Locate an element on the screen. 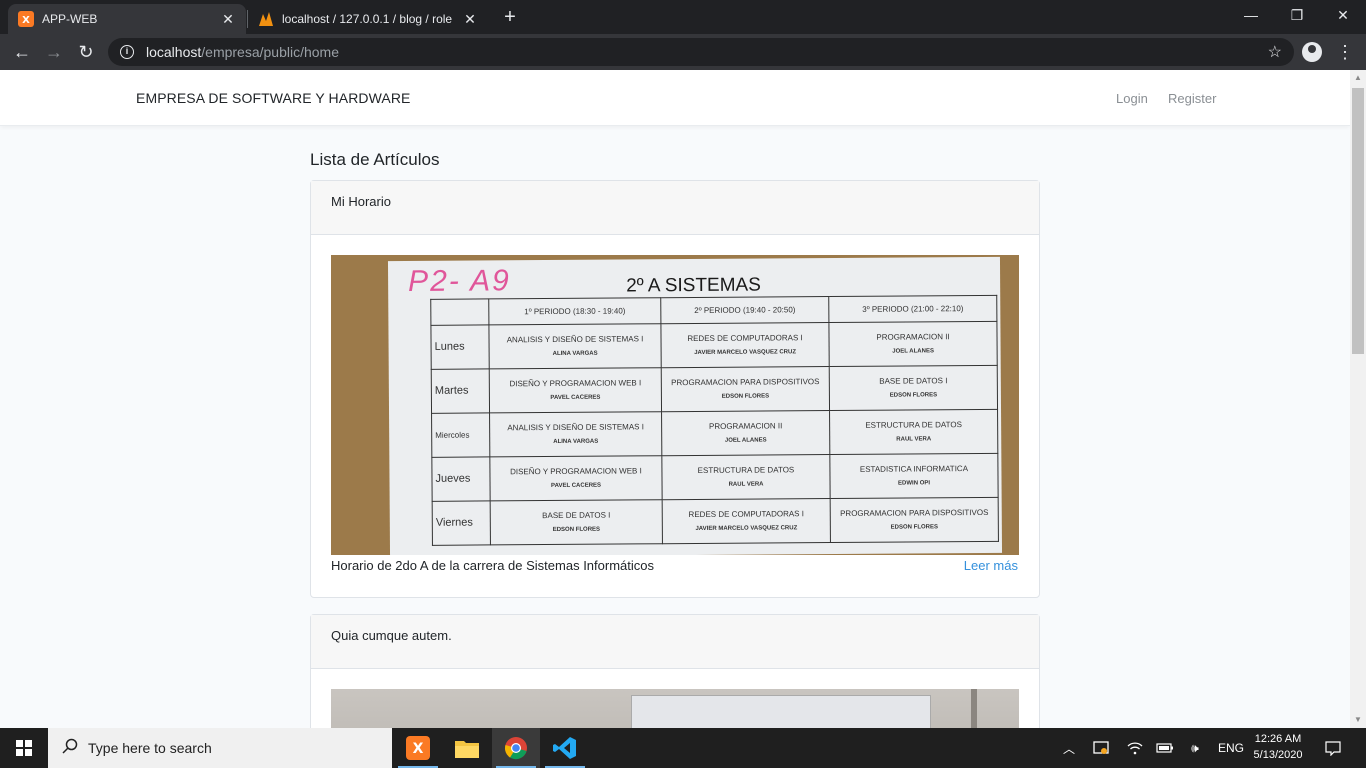  scroll-up-icon: ▲ is located at coordinates (1358, 78).